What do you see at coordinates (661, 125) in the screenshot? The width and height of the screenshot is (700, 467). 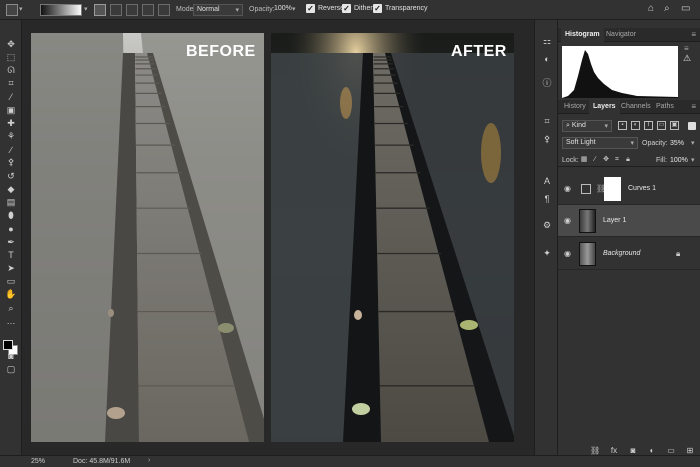 I see `shape-filter-icon: ▭` at bounding box center [661, 125].